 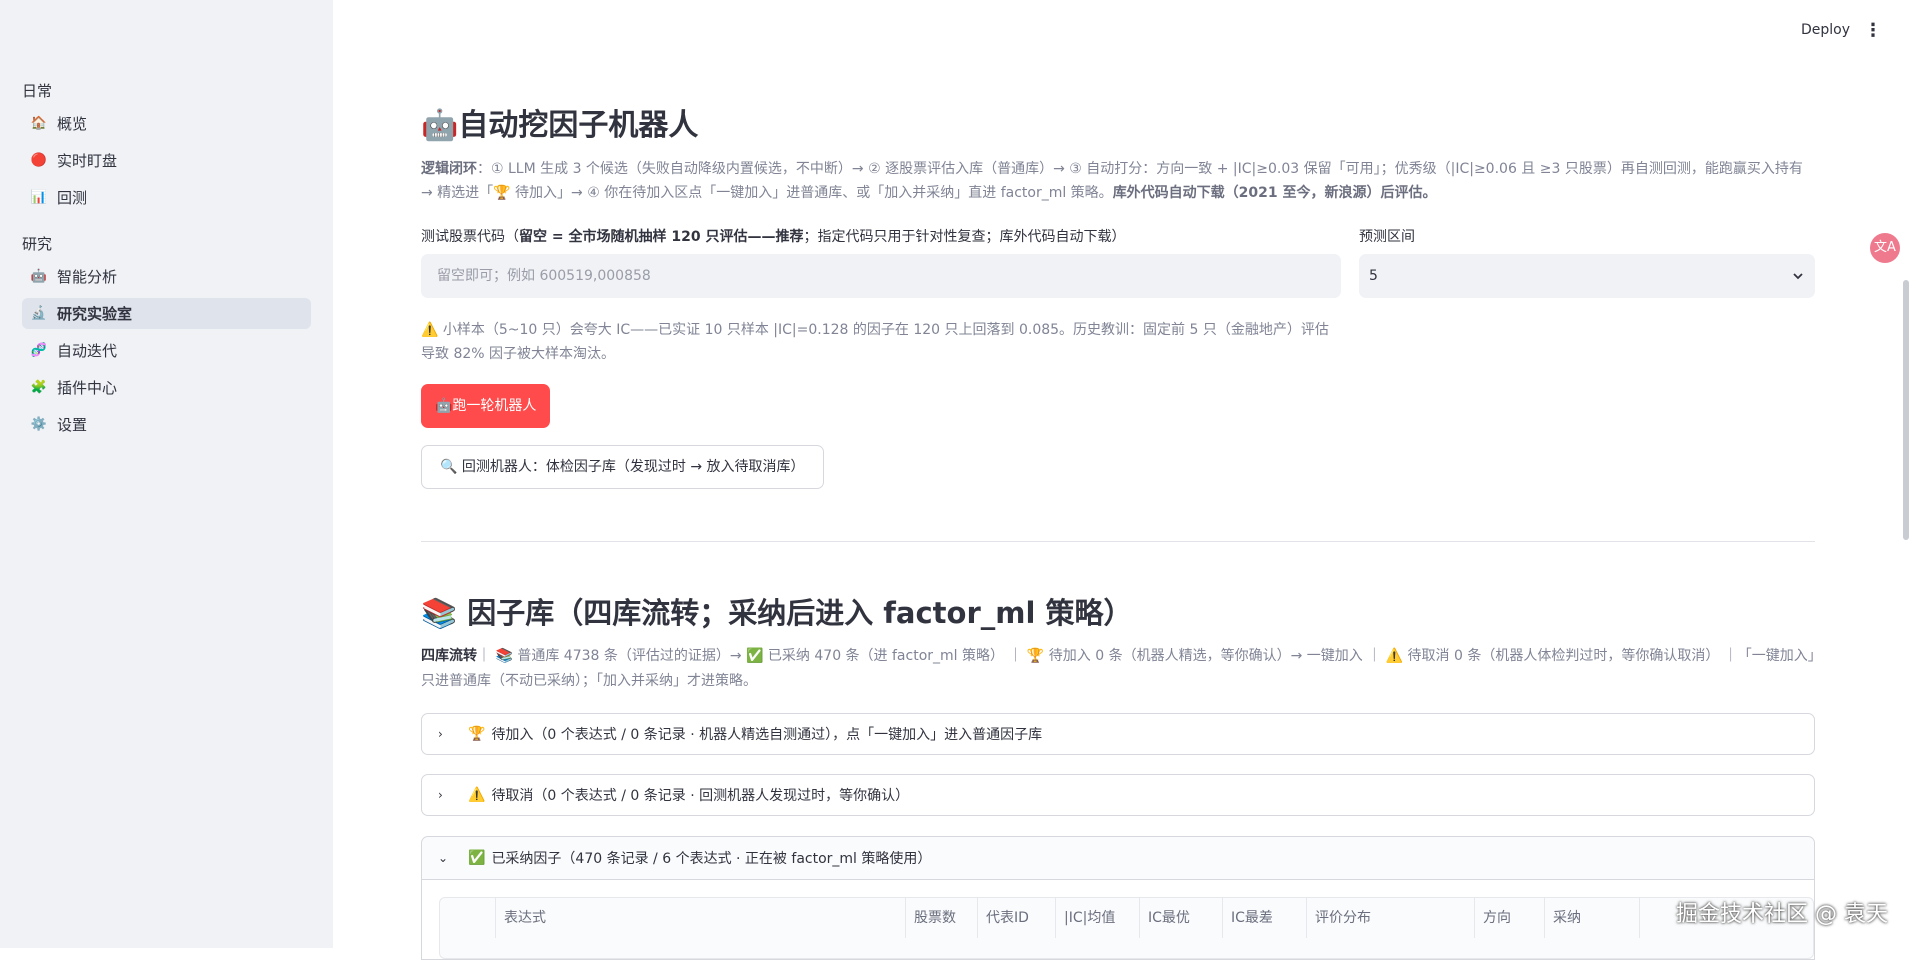 I want to click on logic-lead: 逻辑闭环, so click(x=449, y=169).